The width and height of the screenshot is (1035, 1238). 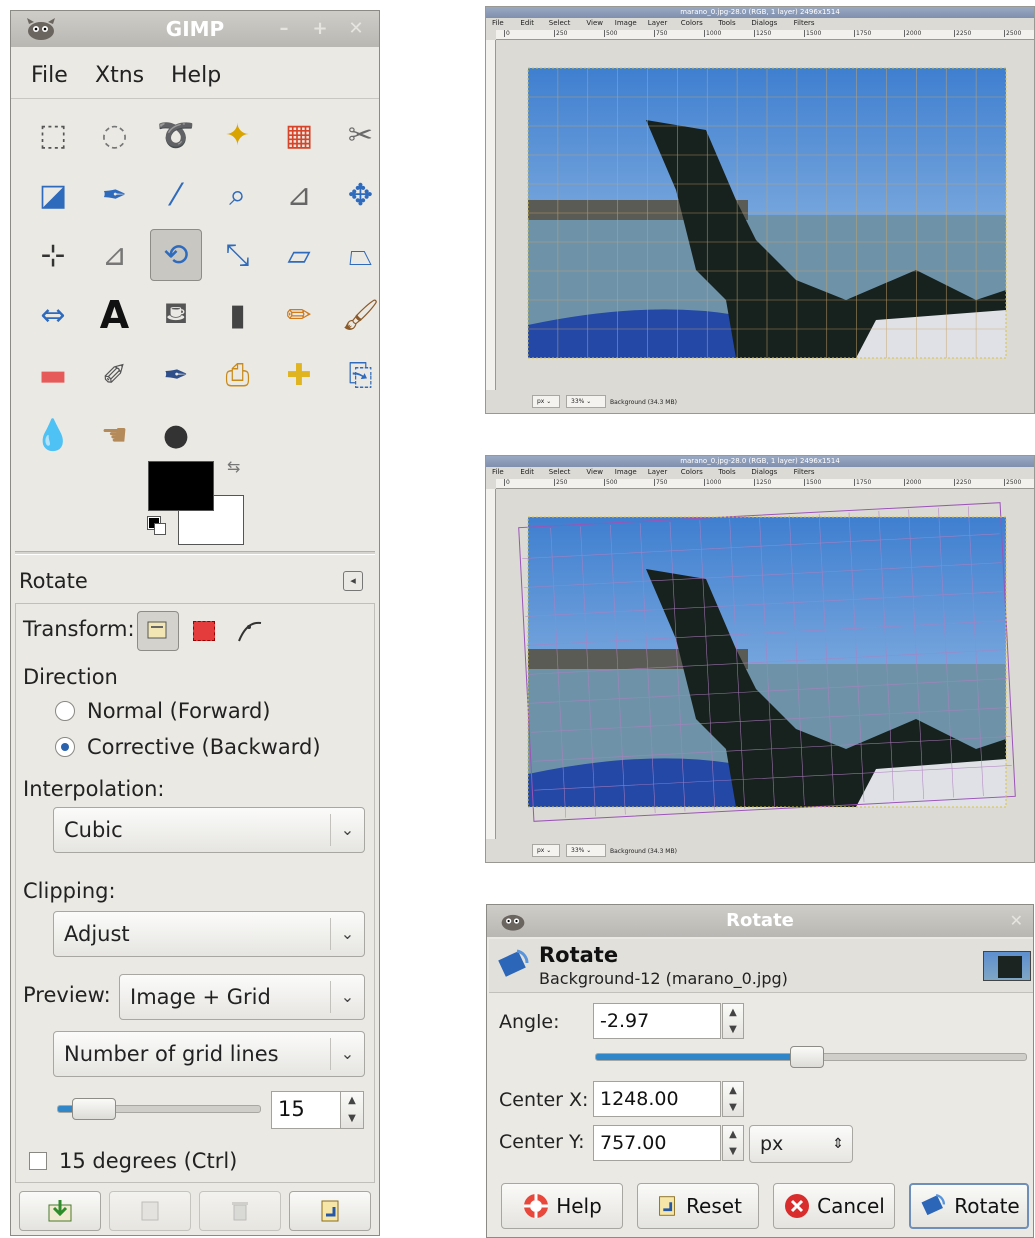 What do you see at coordinates (806, 1057) in the screenshot?
I see `angle-slider-thumb` at bounding box center [806, 1057].